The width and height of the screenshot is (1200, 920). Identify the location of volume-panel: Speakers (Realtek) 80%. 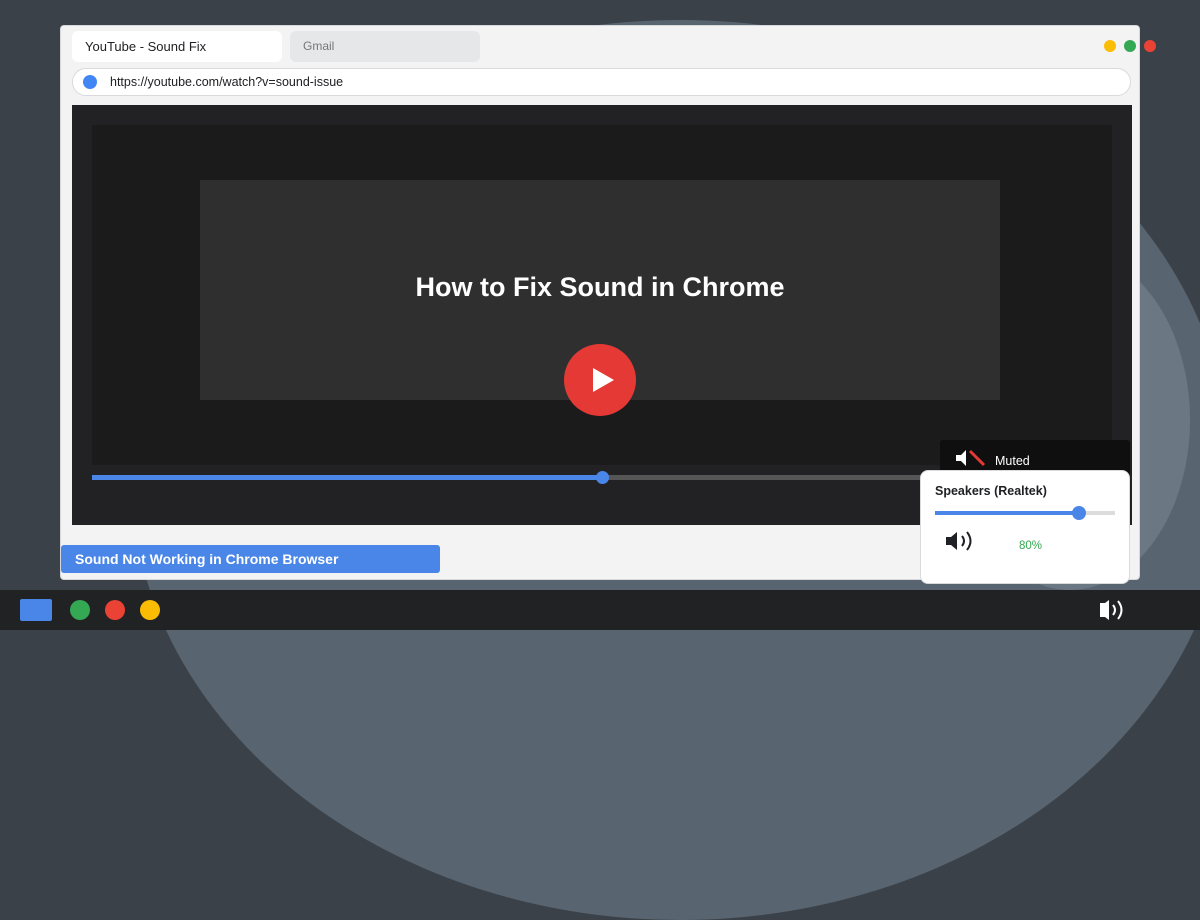
(1025, 527).